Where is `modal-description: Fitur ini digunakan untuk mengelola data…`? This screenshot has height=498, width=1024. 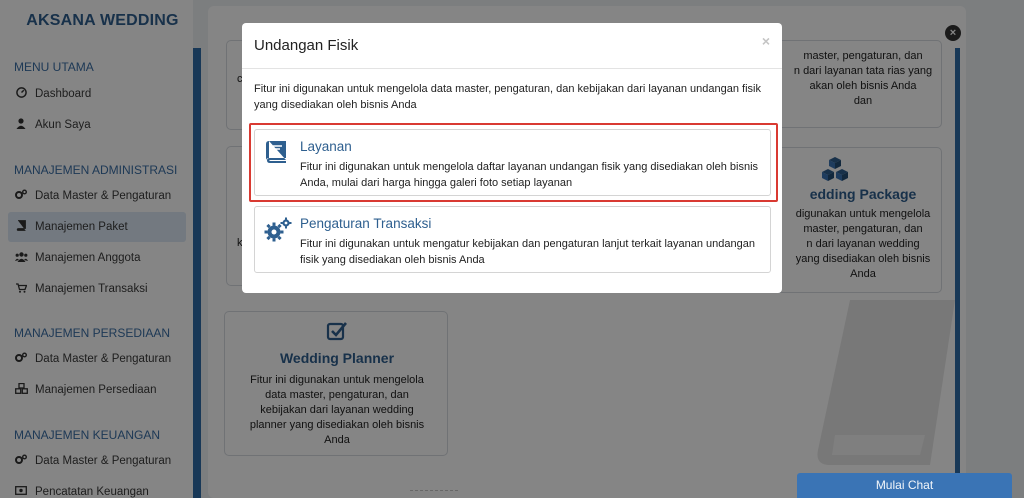
modal-description: Fitur ini digunakan untuk mengelola data… is located at coordinates (507, 97).